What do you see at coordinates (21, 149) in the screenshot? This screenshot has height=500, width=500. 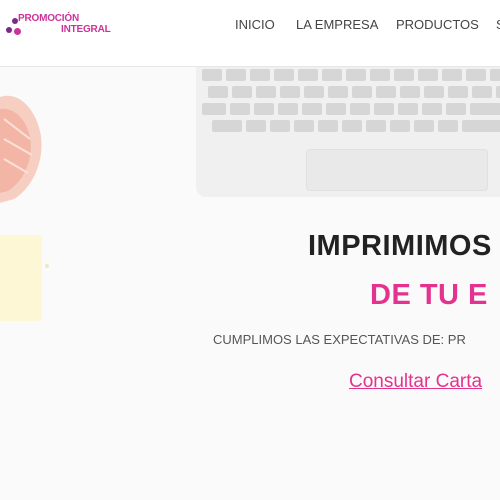 I see `seashell-image` at bounding box center [21, 149].